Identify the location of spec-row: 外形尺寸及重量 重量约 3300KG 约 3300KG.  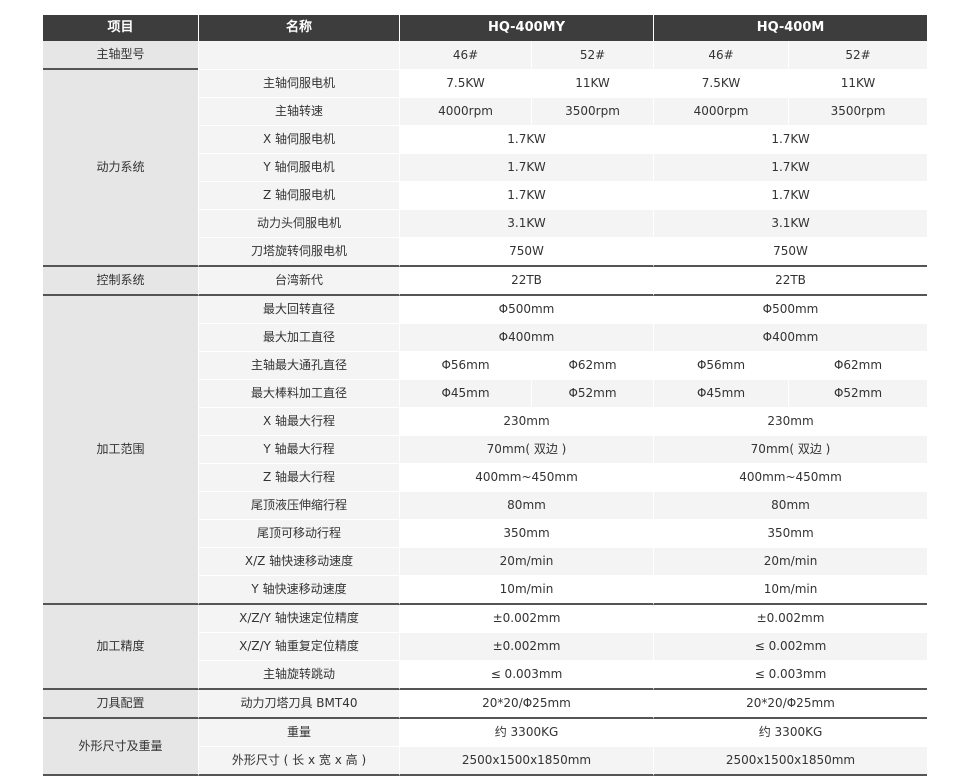
(485, 747).